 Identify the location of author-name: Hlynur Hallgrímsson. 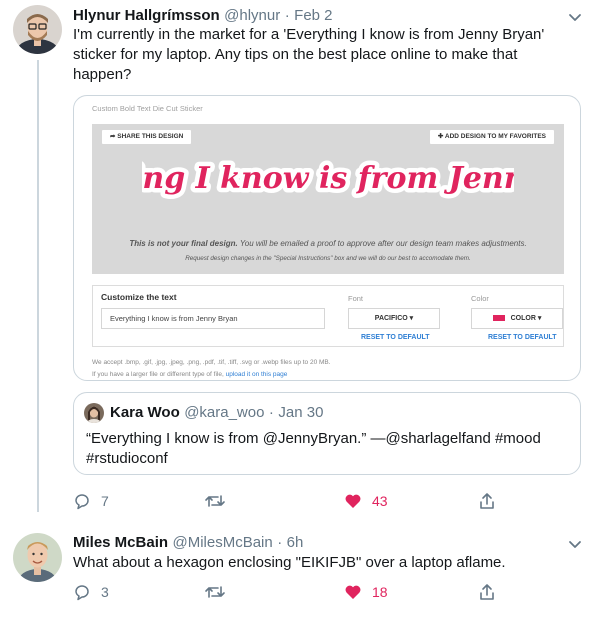
(146, 15).